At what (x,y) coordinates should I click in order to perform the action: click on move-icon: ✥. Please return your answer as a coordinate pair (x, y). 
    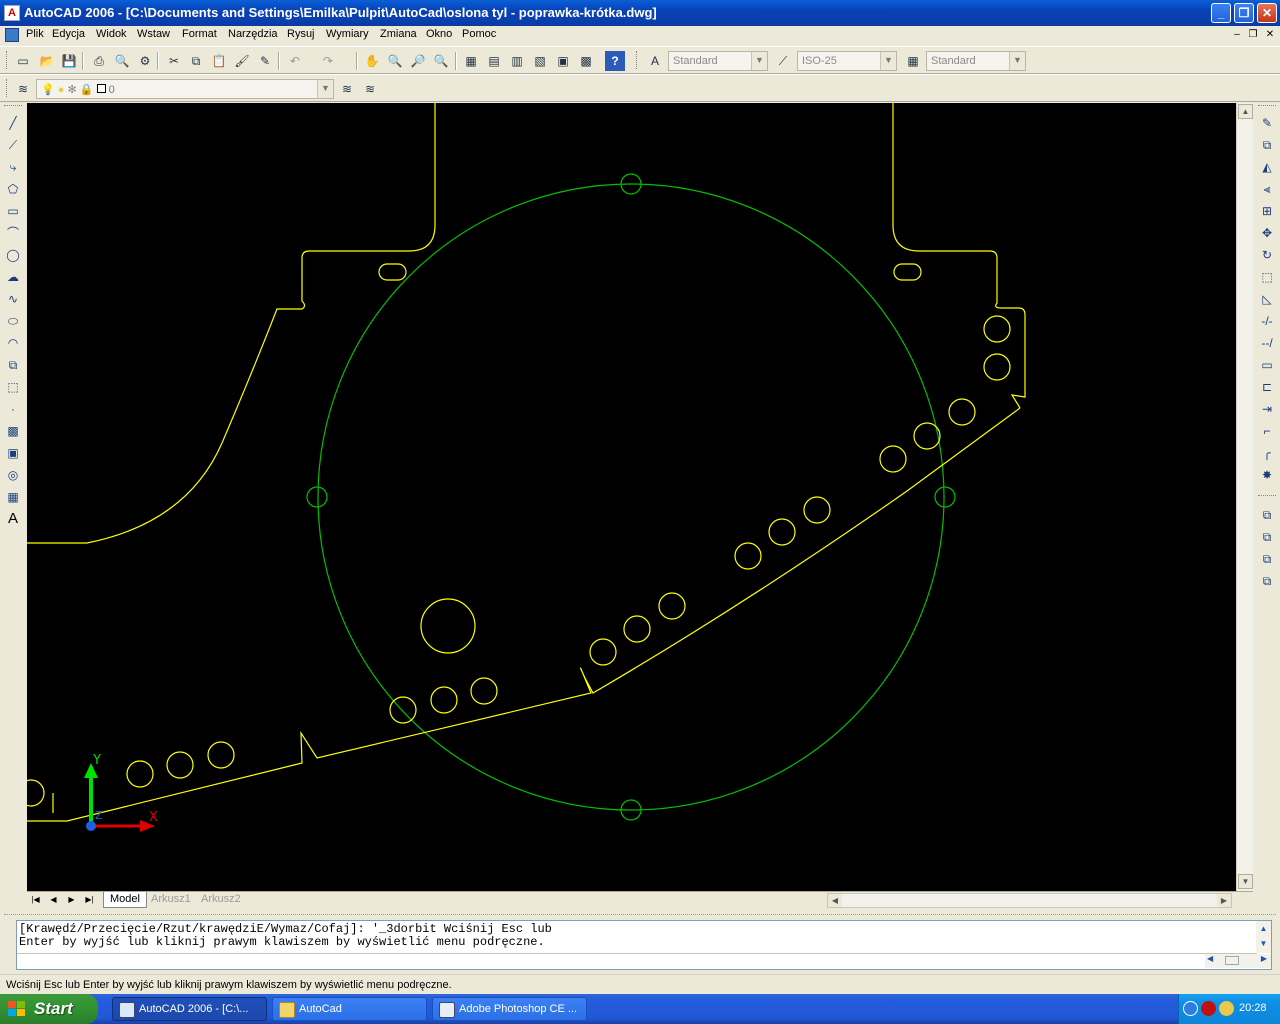
    Looking at the image, I should click on (1267, 233).